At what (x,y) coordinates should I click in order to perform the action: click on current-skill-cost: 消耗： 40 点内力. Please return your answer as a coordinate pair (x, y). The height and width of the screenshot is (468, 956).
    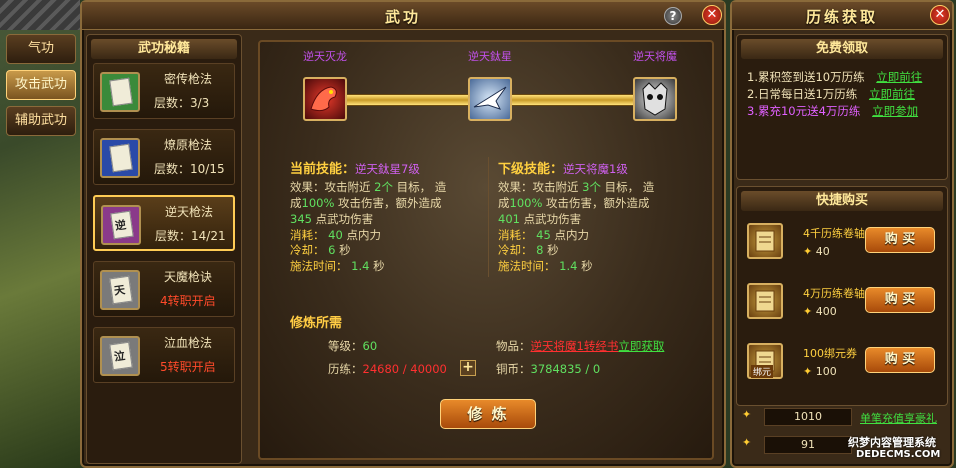
    Looking at the image, I should click on (335, 235).